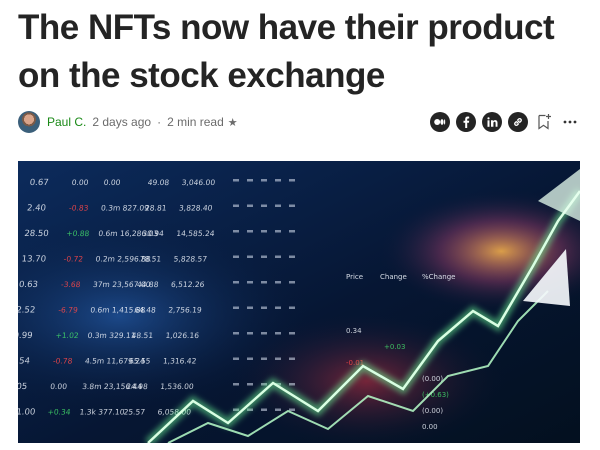 Image resolution: width=600 pixels, height=450 pixels. What do you see at coordinates (195, 233) in the screenshot?
I see `ticker-value: 14,585.24` at bounding box center [195, 233].